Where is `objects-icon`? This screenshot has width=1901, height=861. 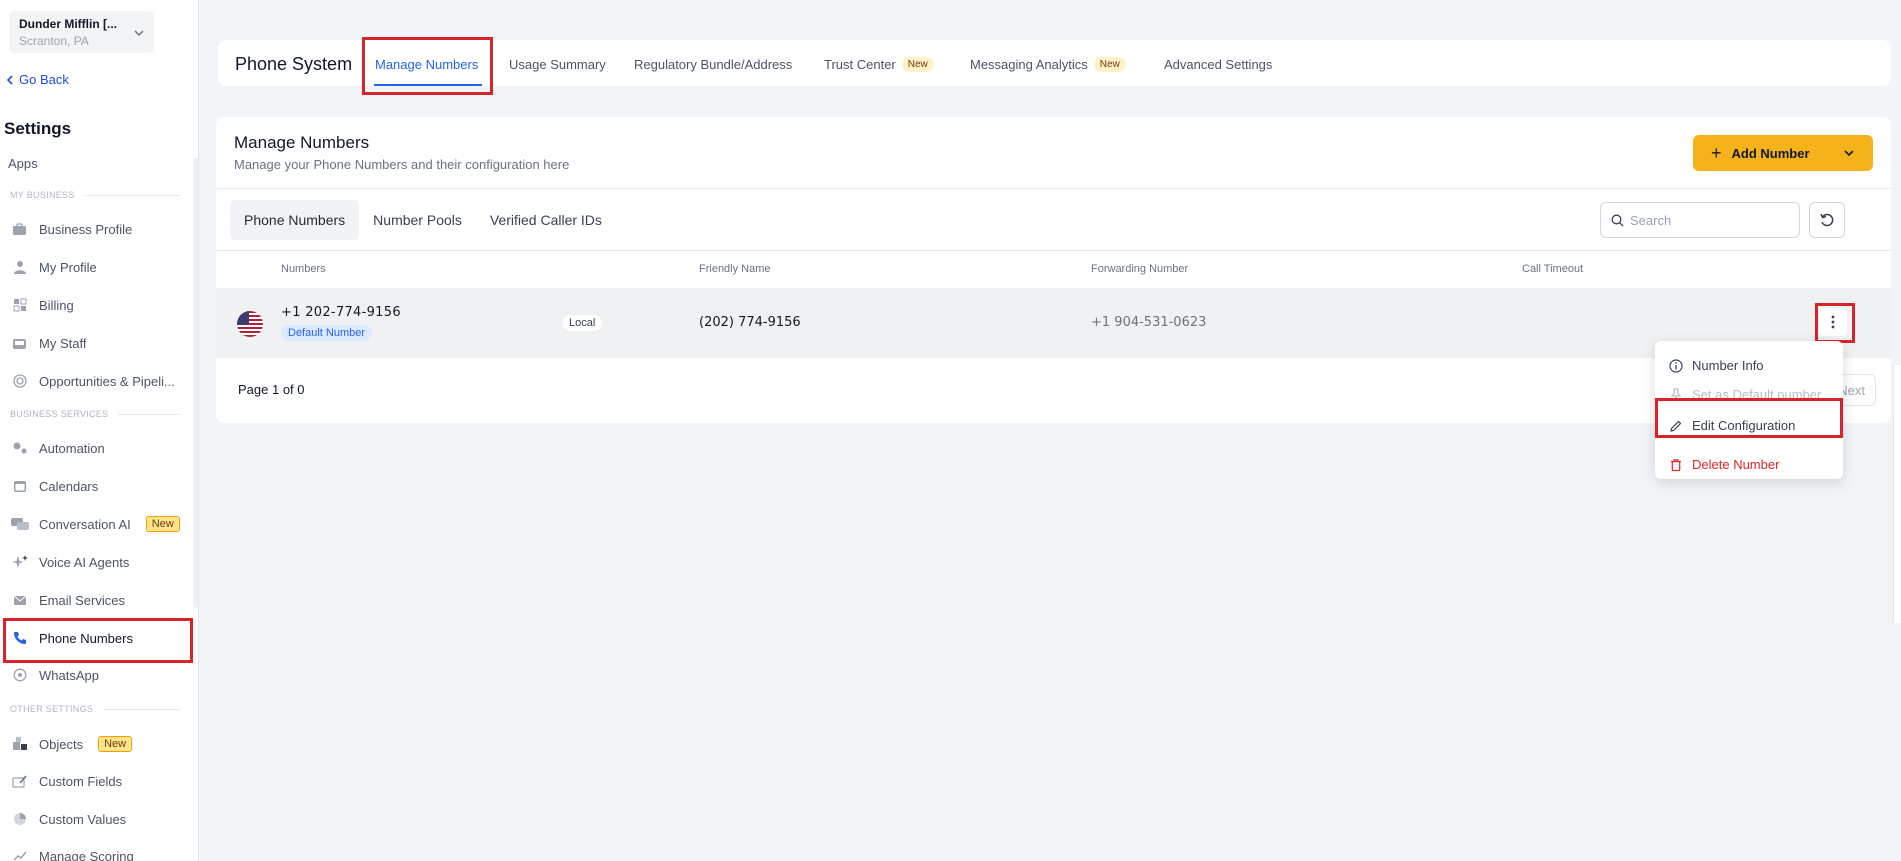 objects-icon is located at coordinates (19, 744).